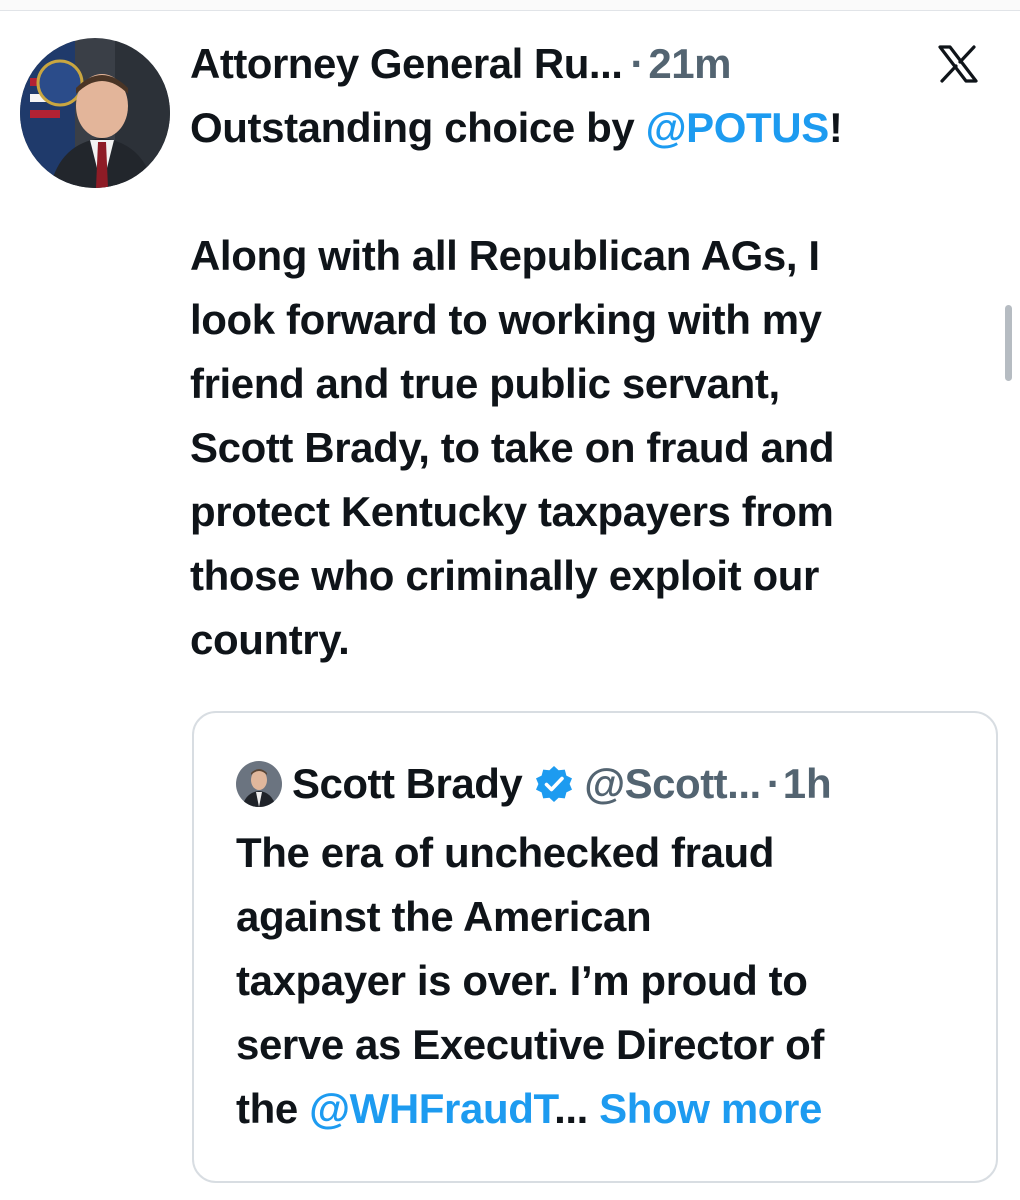 The image size is (1020, 1200). What do you see at coordinates (835, 127) in the screenshot?
I see `tweet-text: !` at bounding box center [835, 127].